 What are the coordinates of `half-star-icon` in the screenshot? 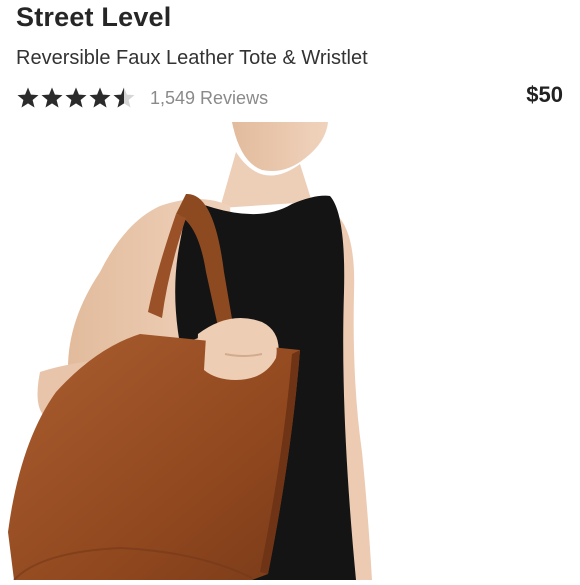 It's located at (124, 97).